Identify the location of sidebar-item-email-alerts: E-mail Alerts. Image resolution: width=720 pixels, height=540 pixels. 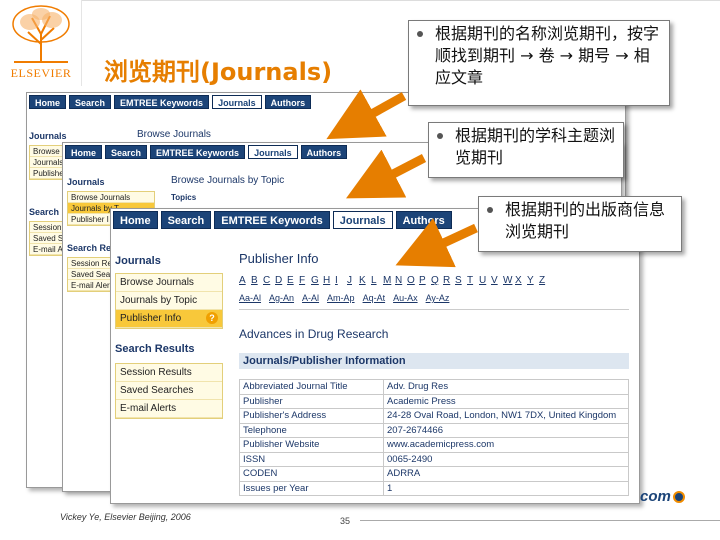
(169, 409).